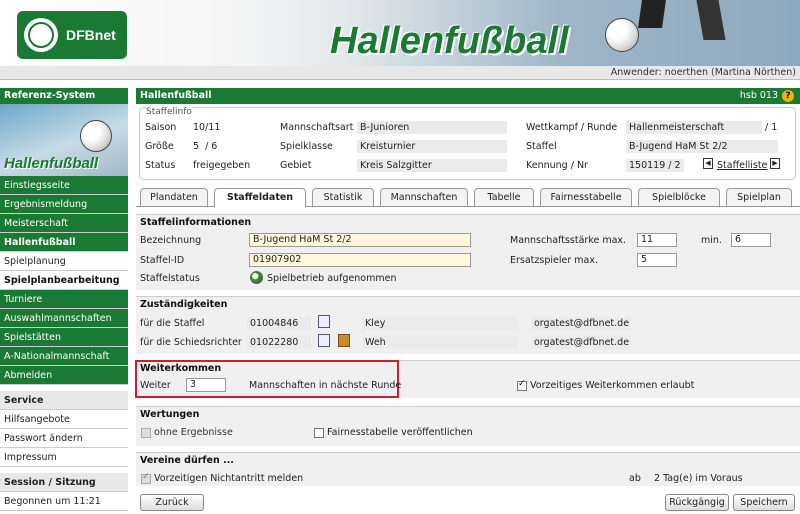 The image size is (800, 514). What do you see at coordinates (155, 385) in the screenshot?
I see `weiter-label: Weiter` at bounding box center [155, 385].